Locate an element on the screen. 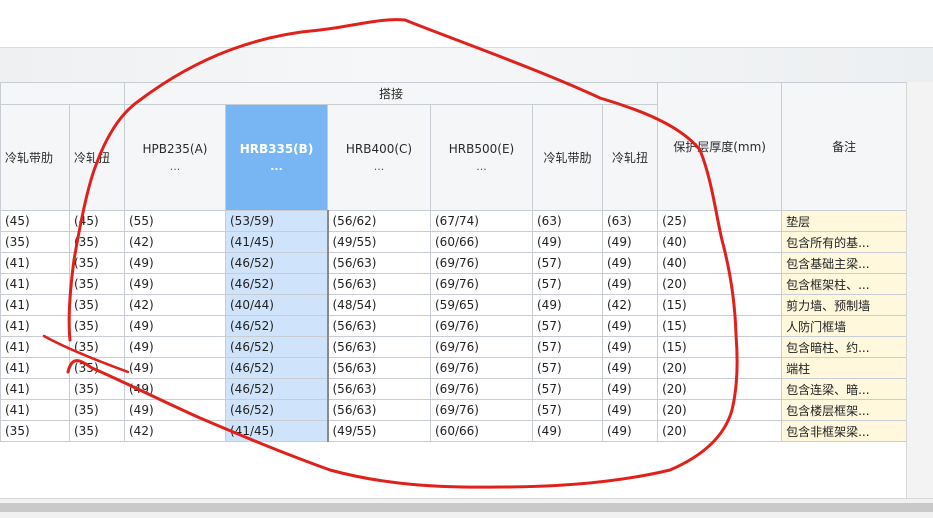 The image size is (933, 518). cell-cold-rolled-twisted: (45) is located at coordinates (97, 221).